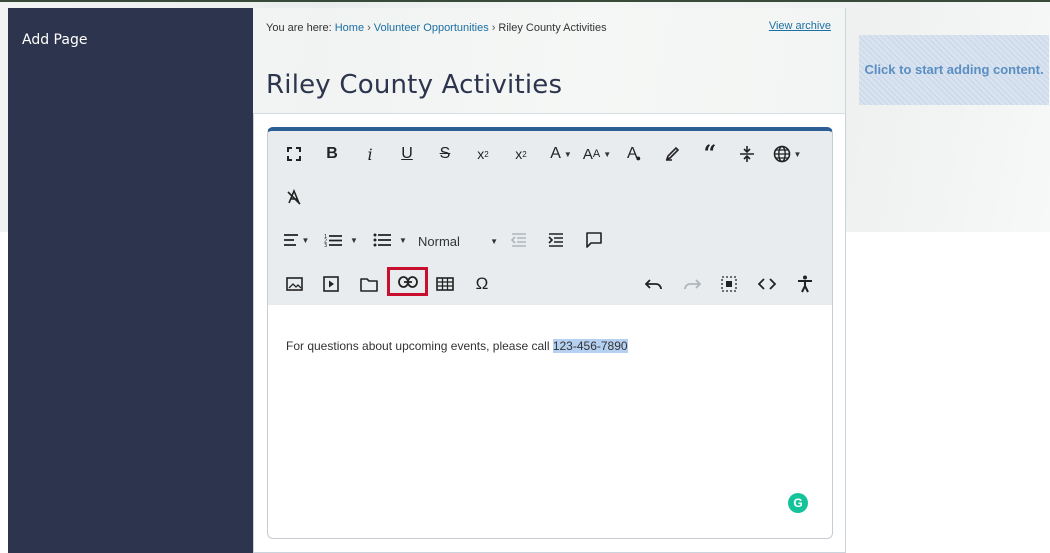 The height and width of the screenshot is (553, 1050). I want to click on add-content-placeholder: Click to start adding content., so click(954, 70).